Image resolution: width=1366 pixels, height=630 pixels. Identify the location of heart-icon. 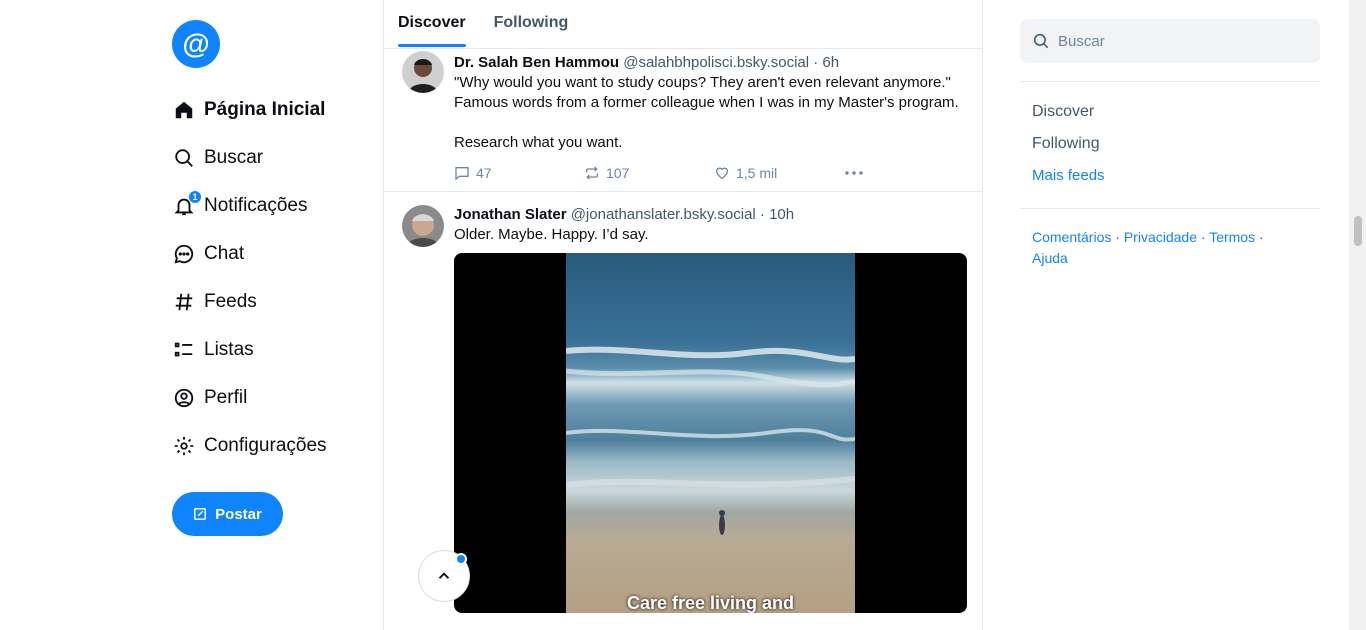
(722, 173).